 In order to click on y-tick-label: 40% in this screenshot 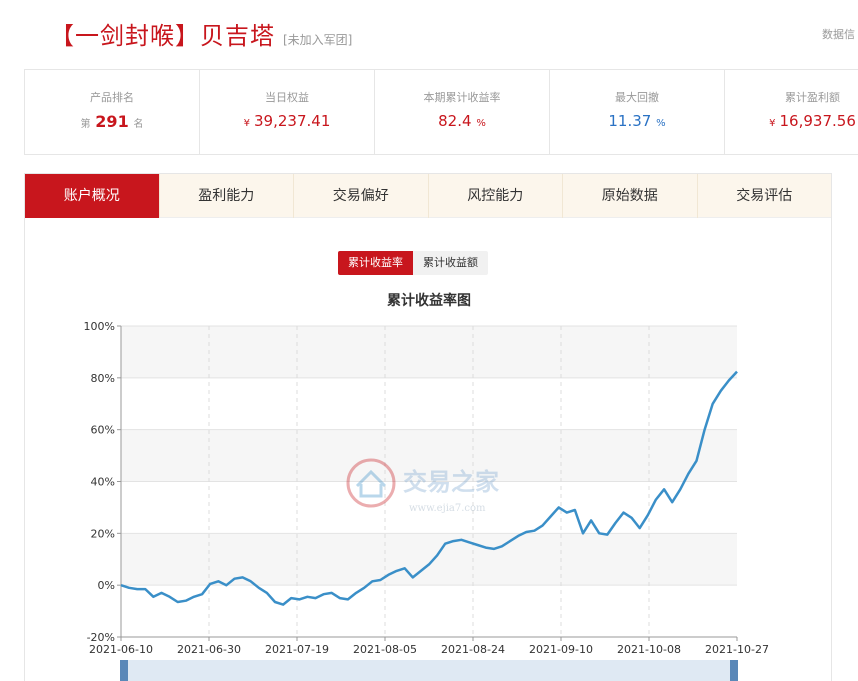, I will do `click(103, 482)`.